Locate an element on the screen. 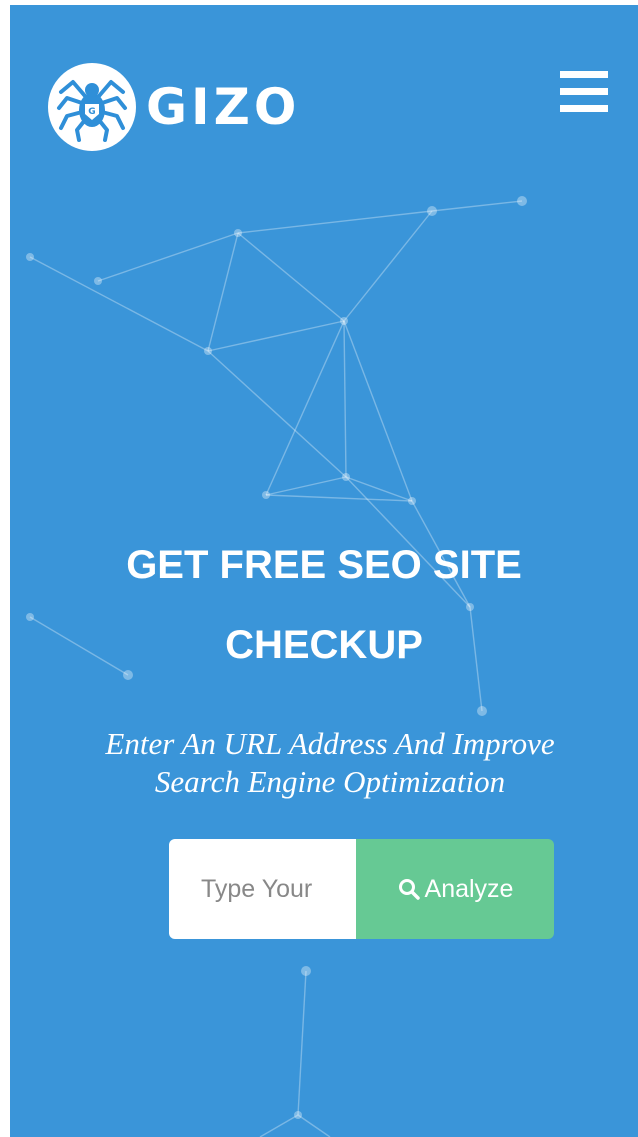  headline-line: CHECKUP is located at coordinates (324, 645).